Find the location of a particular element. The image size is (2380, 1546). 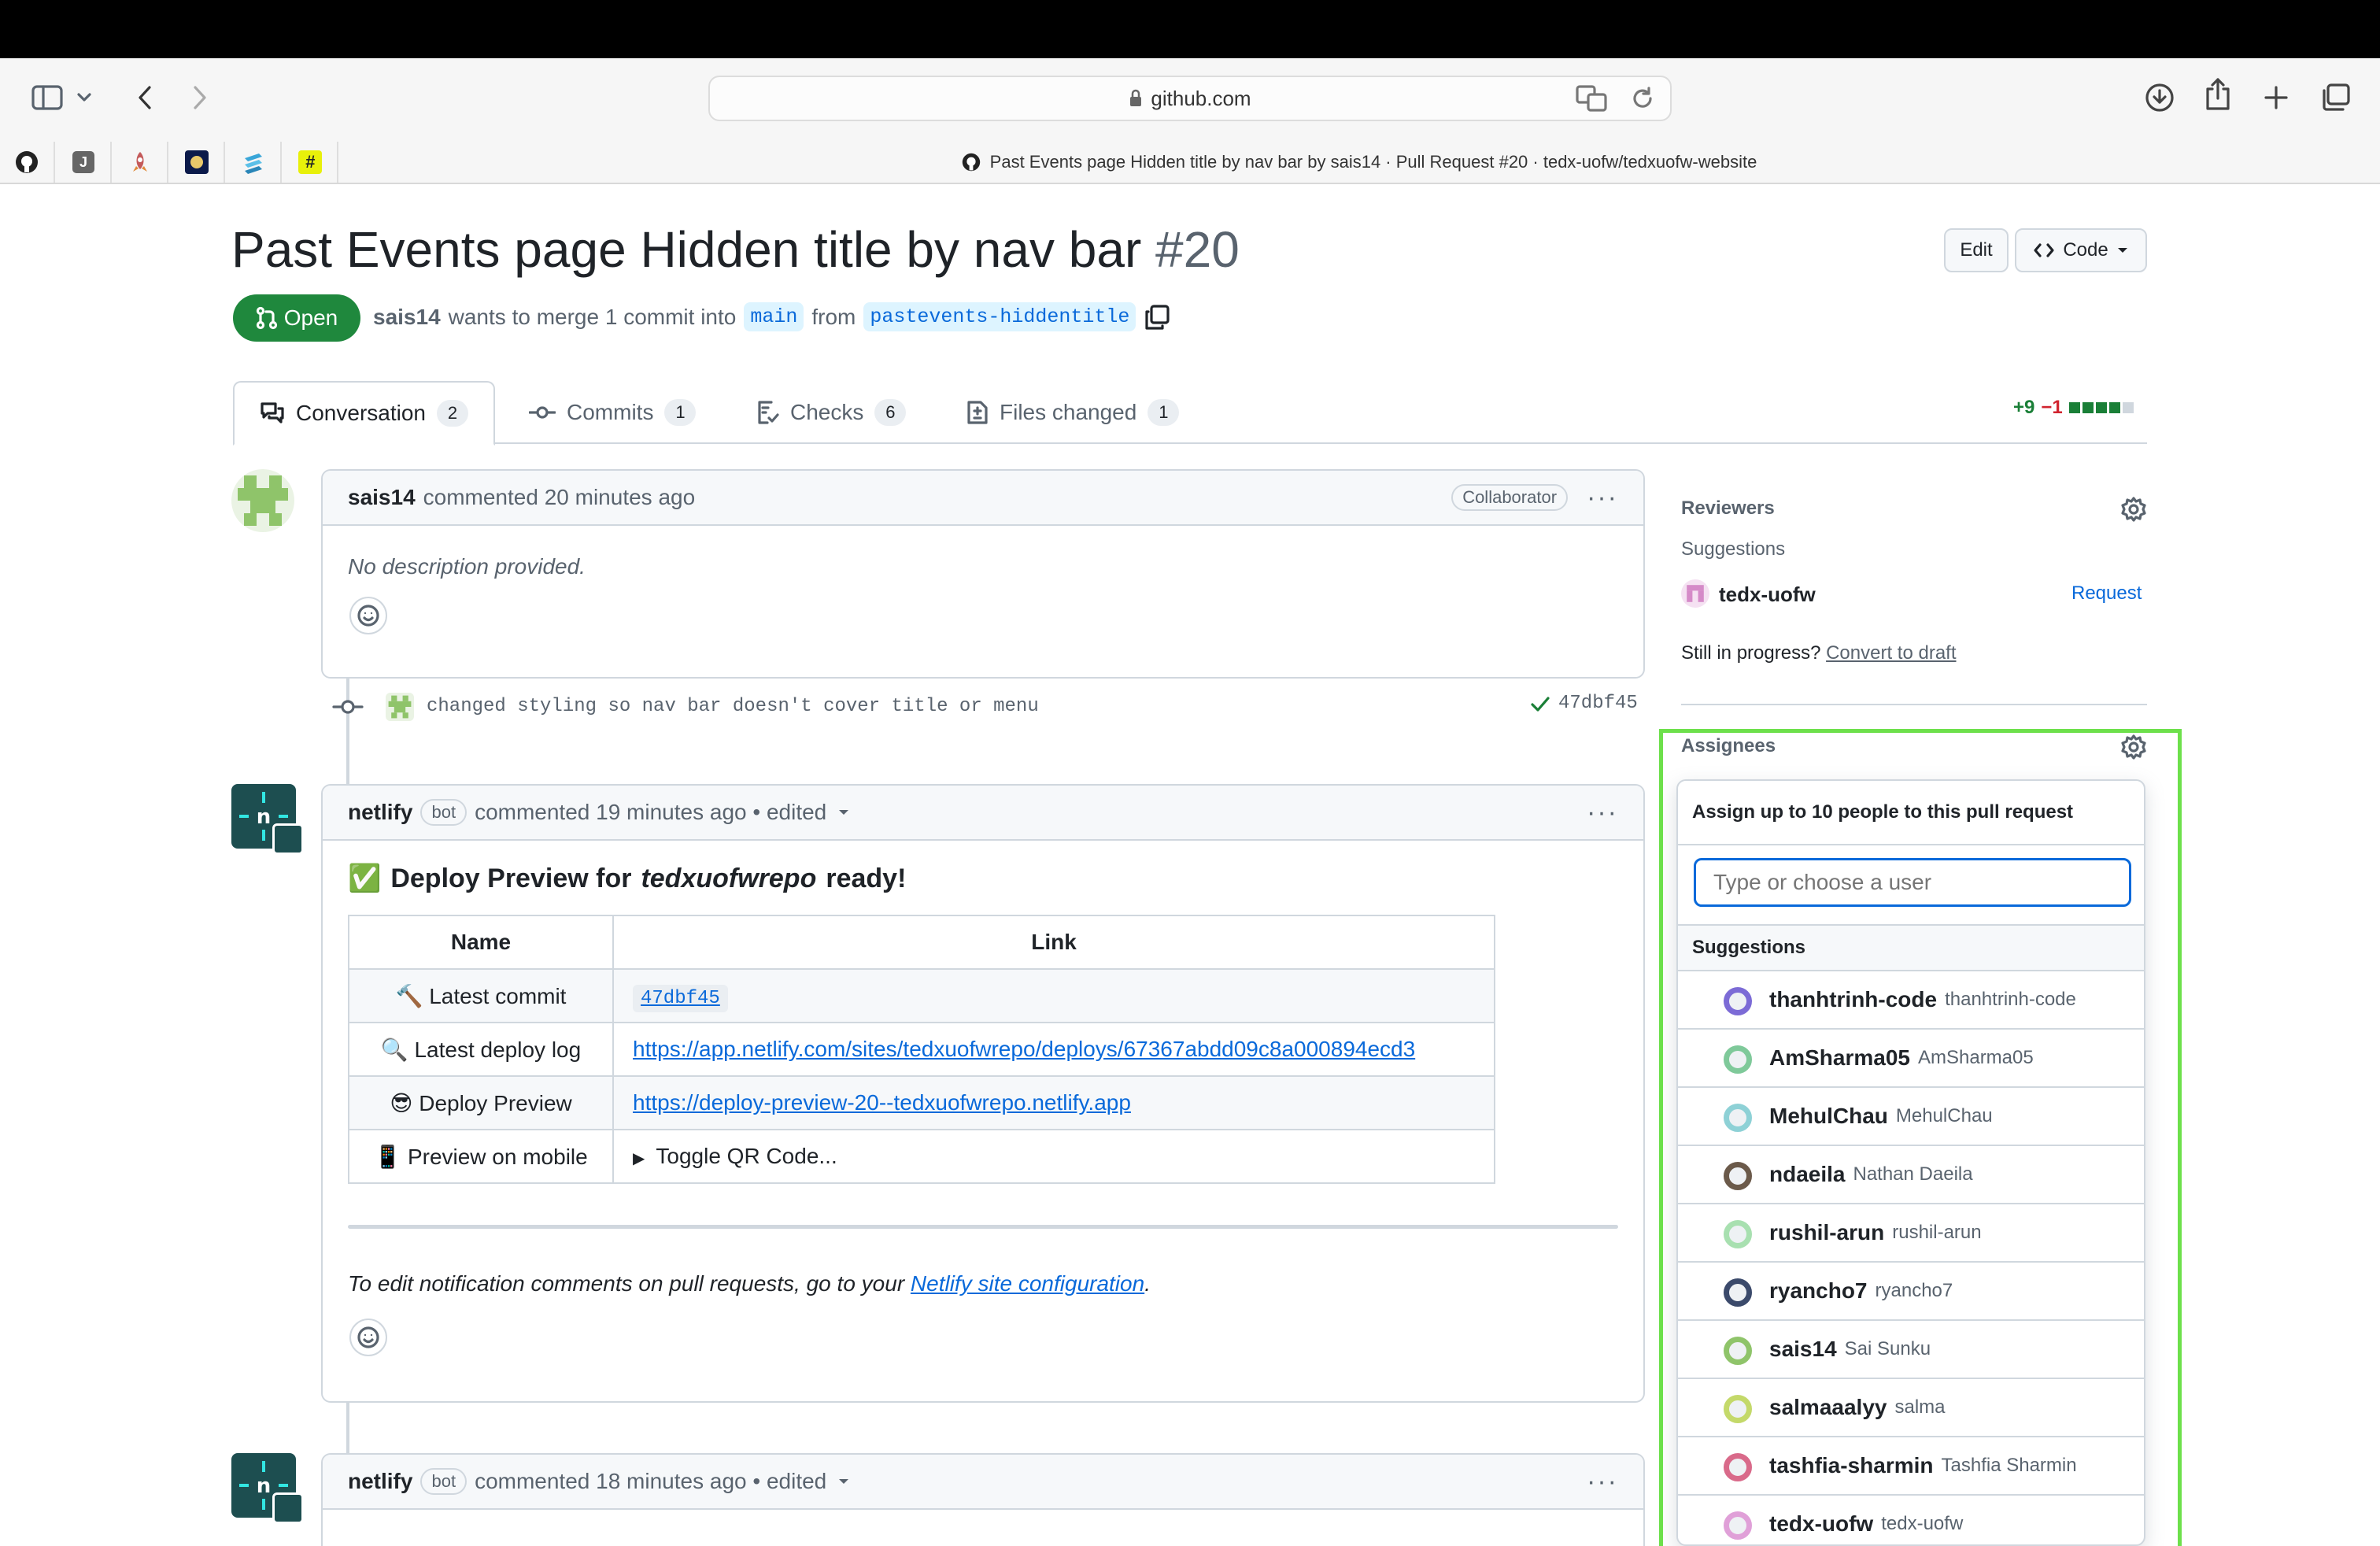

tab-checks: Checks 6 is located at coordinates (832, 413).